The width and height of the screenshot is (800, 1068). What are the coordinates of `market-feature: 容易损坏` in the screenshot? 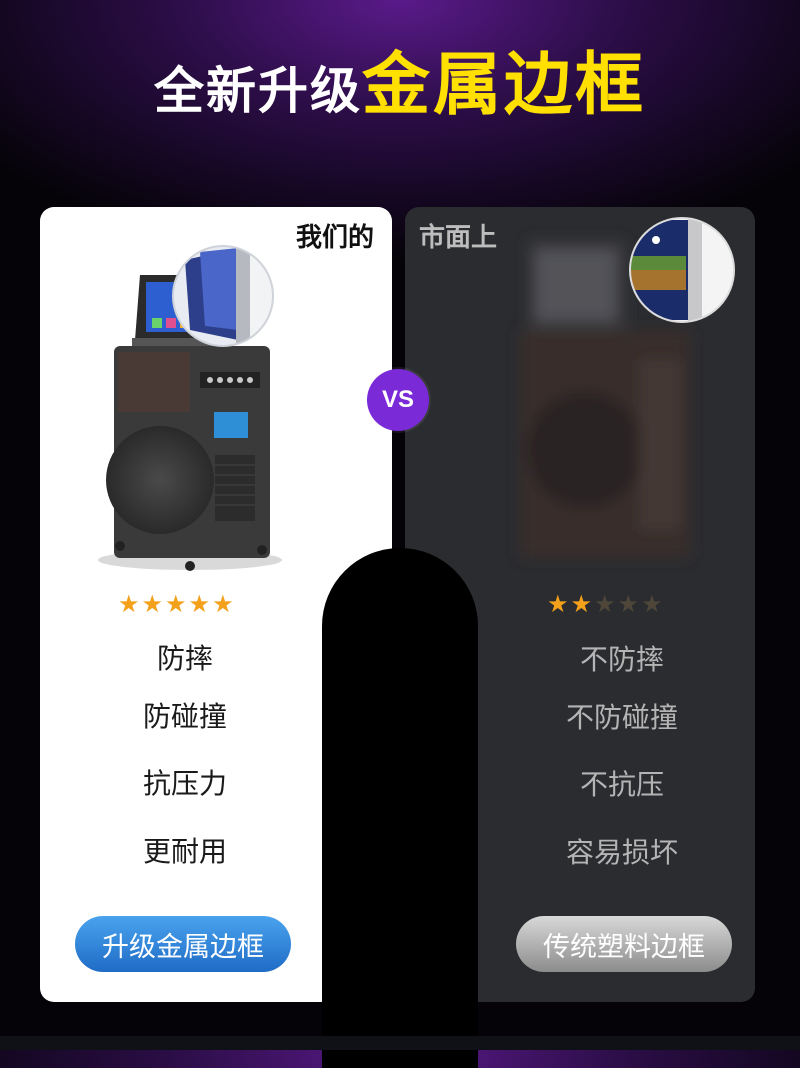 It's located at (621, 852).